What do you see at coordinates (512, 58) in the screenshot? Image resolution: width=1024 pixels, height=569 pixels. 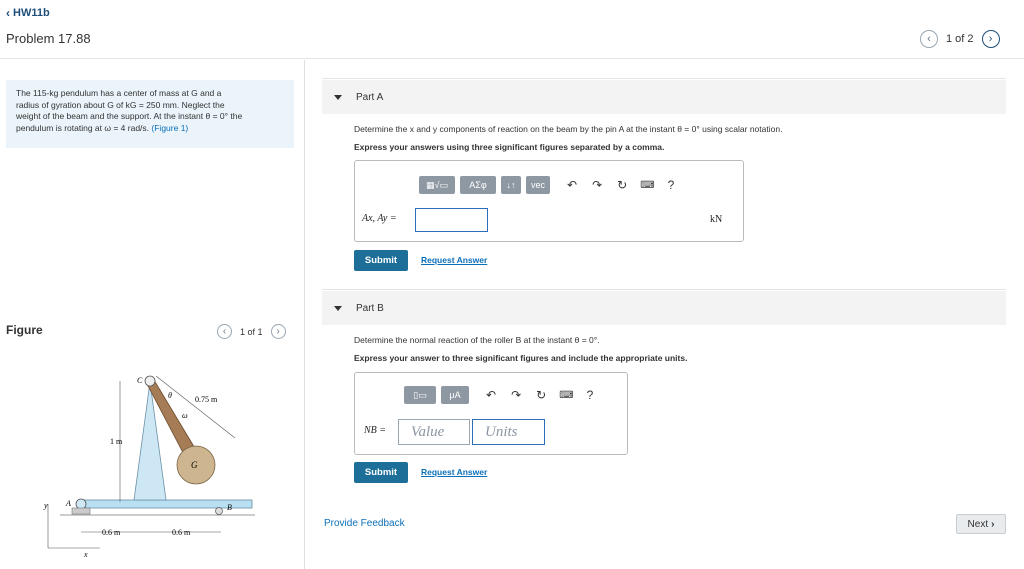 I see `header-divider` at bounding box center [512, 58].